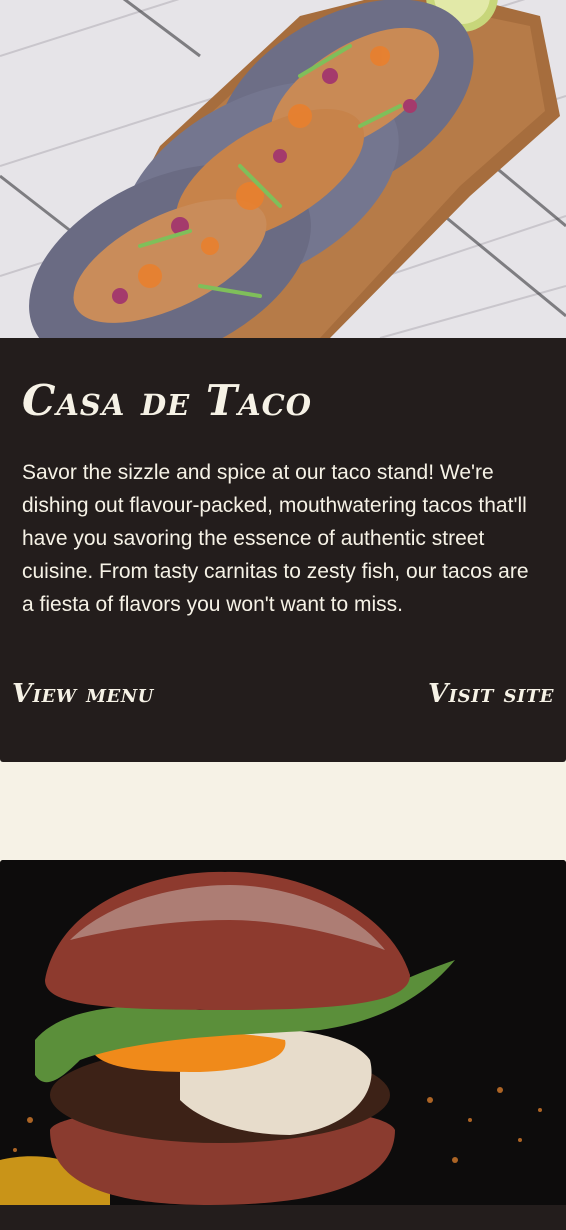 The image size is (566, 1230). I want to click on view-menu-link: View menu, so click(83, 694).